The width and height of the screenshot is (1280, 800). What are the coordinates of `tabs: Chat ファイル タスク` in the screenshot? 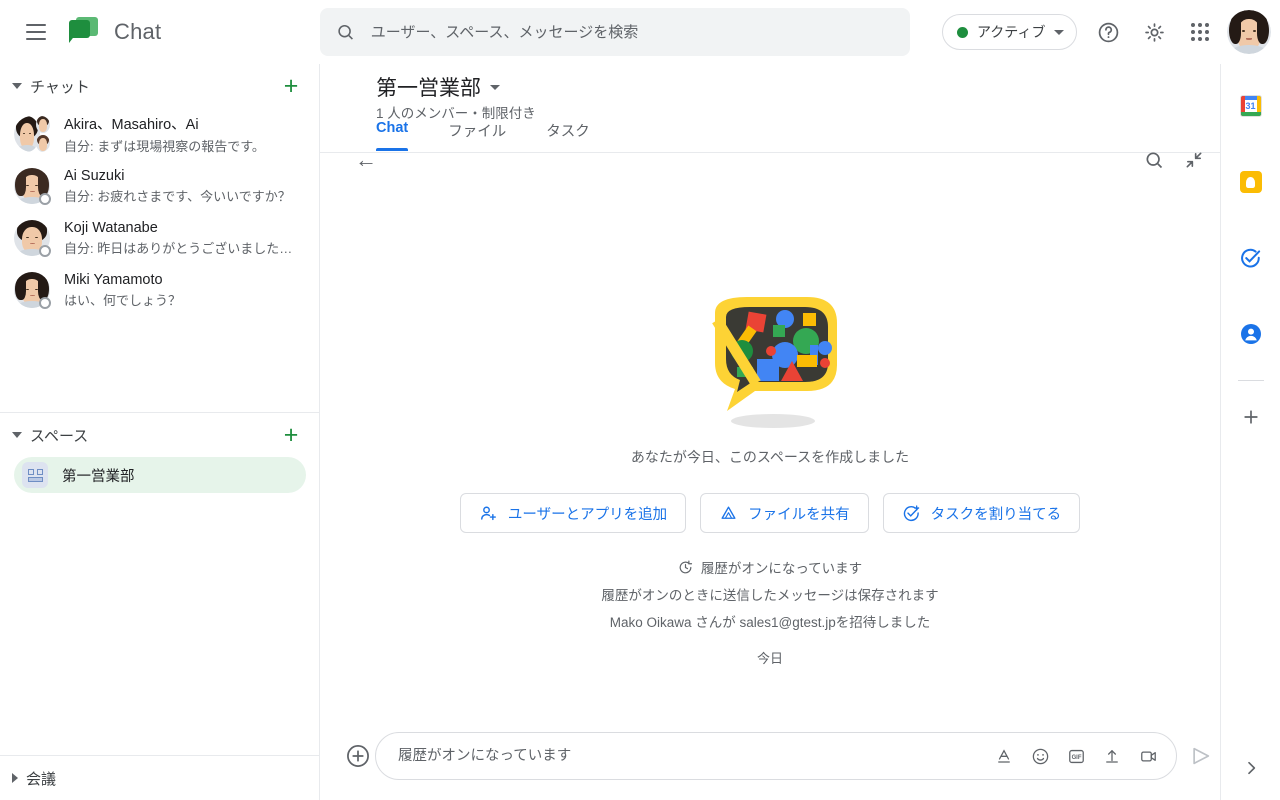 It's located at (483, 135).